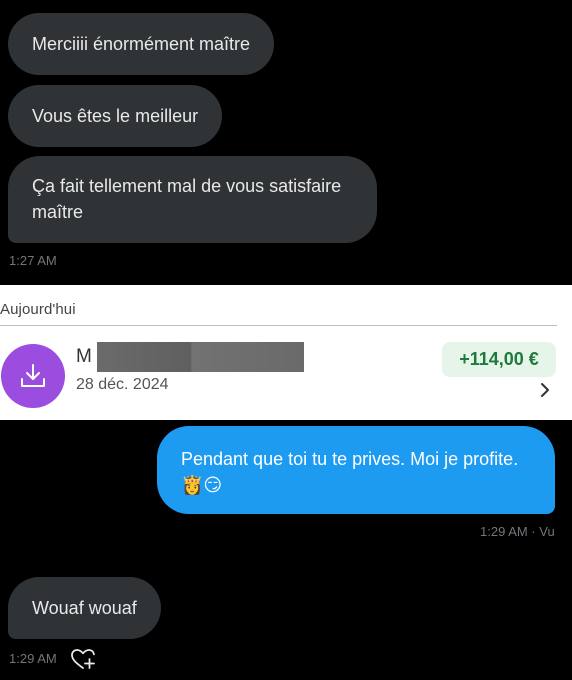  I want to click on message-status: 1:29 AM · Vu, so click(517, 531).